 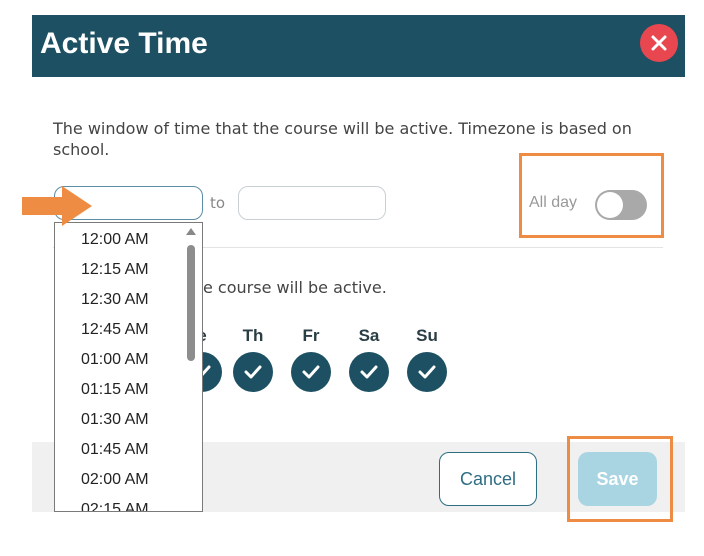 I want to click on day-friday: Fr, so click(x=311, y=359).